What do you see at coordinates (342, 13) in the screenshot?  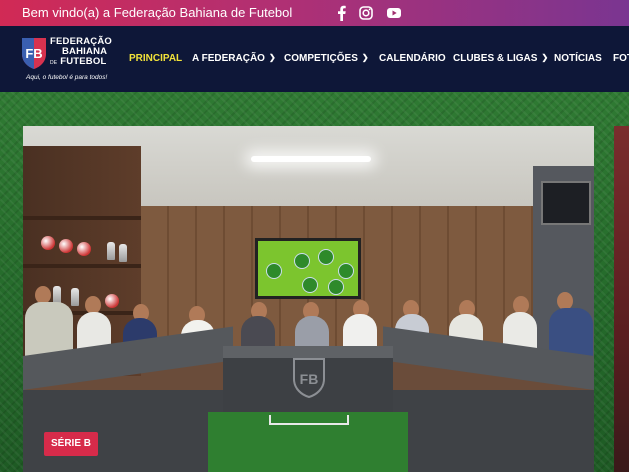 I see `facebook-icon` at bounding box center [342, 13].